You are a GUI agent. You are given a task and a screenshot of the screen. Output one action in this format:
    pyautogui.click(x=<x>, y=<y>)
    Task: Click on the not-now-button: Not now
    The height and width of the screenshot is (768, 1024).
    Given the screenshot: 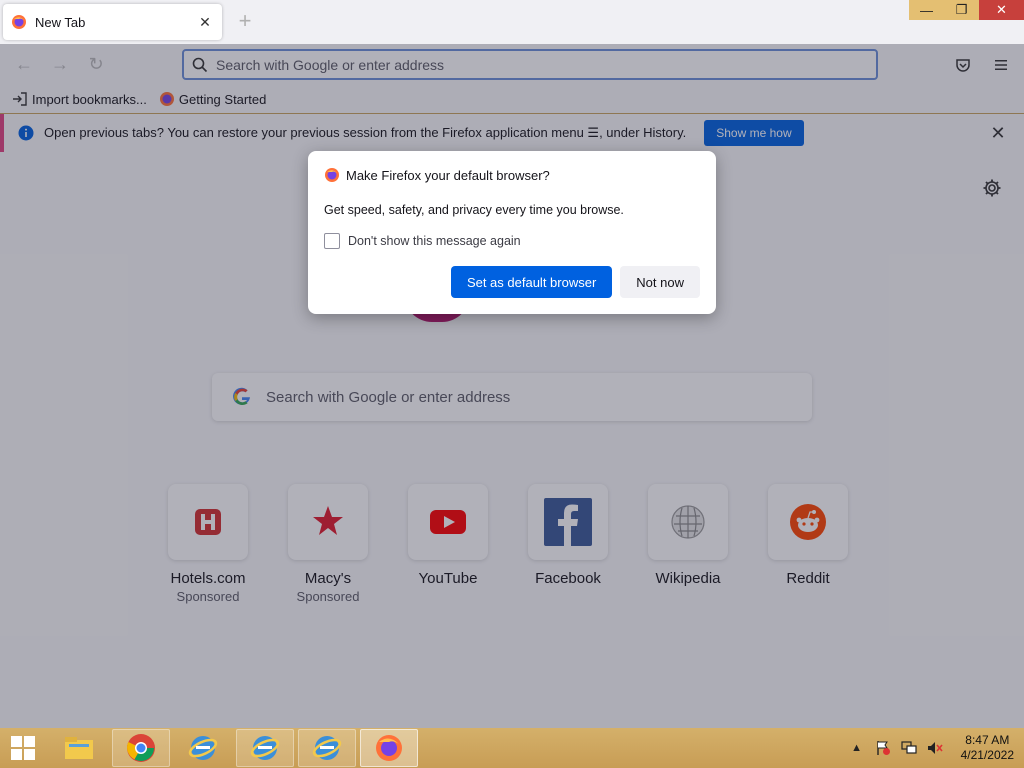 What is the action you would take?
    pyautogui.click(x=660, y=282)
    